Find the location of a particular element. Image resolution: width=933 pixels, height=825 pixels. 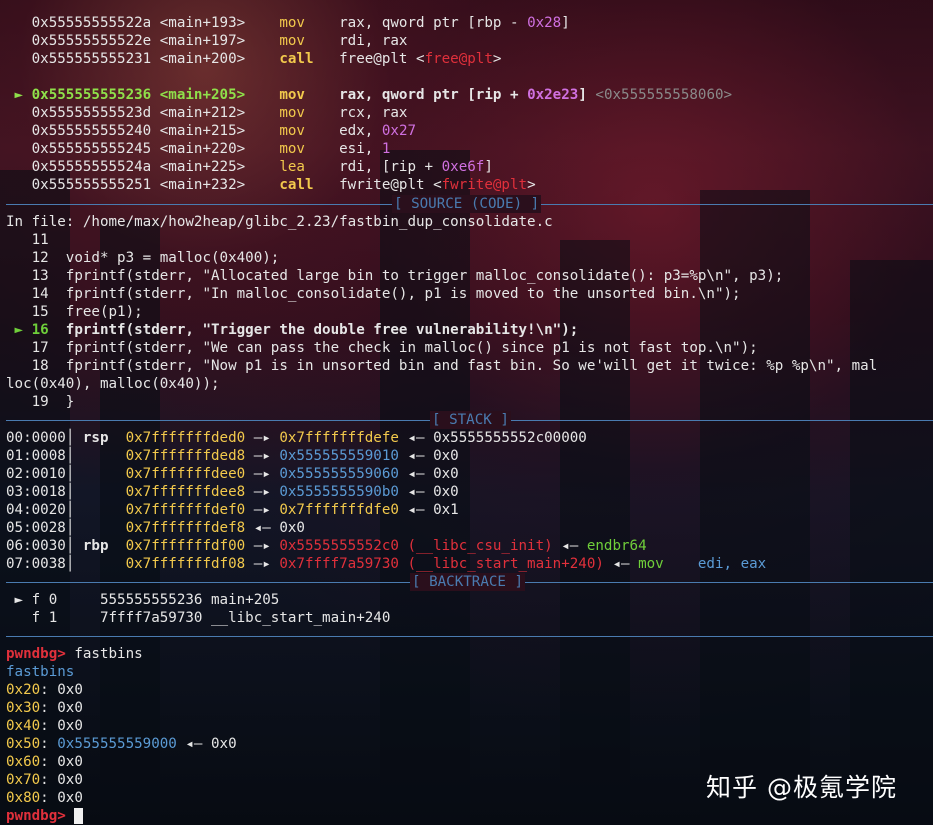

instruction-symbol: <main+193> is located at coordinates (219, 23).